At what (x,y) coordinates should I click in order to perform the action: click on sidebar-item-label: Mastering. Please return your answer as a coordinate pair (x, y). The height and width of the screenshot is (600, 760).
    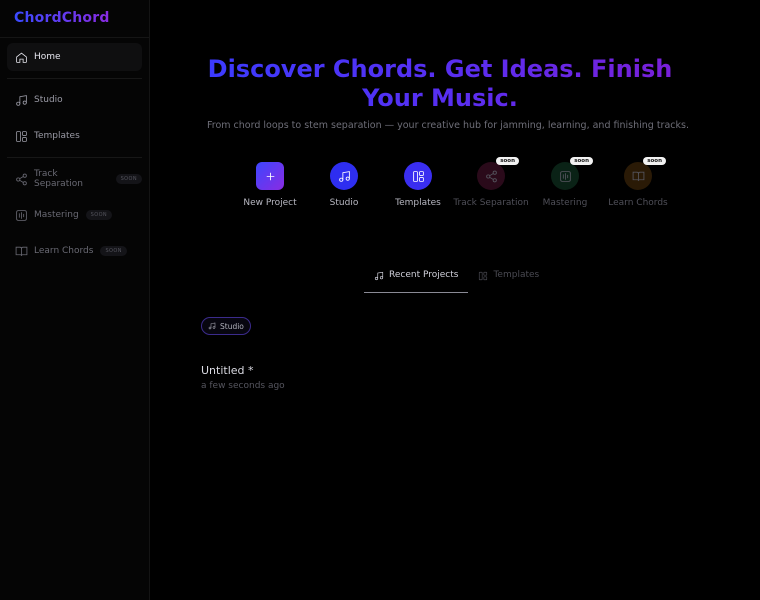
    Looking at the image, I should click on (56, 215).